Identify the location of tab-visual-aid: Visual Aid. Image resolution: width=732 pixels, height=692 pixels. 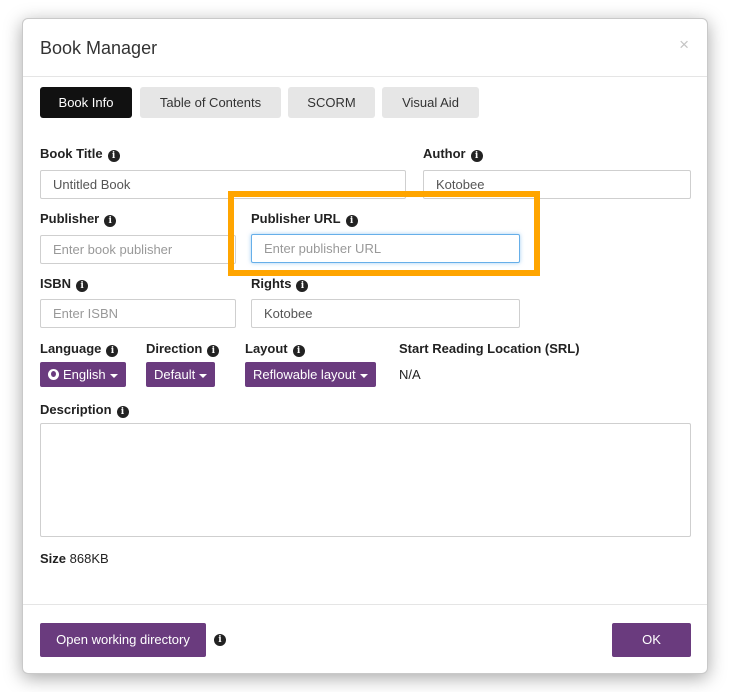
(430, 102).